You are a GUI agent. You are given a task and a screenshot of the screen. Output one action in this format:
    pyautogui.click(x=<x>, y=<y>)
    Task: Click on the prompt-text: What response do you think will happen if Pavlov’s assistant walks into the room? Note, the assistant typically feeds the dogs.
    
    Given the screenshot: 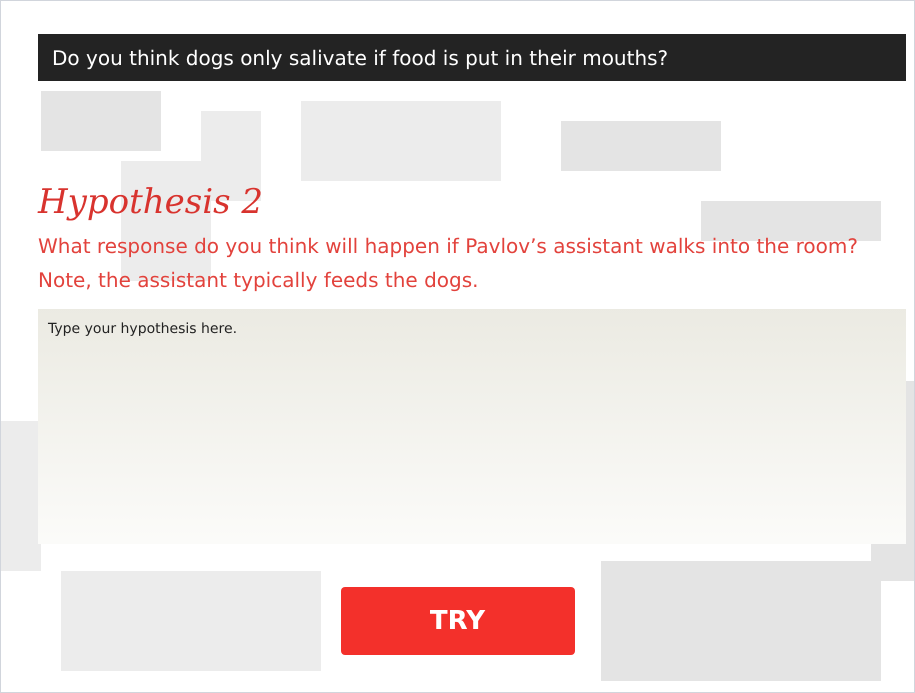 What is the action you would take?
    pyautogui.click(x=448, y=263)
    